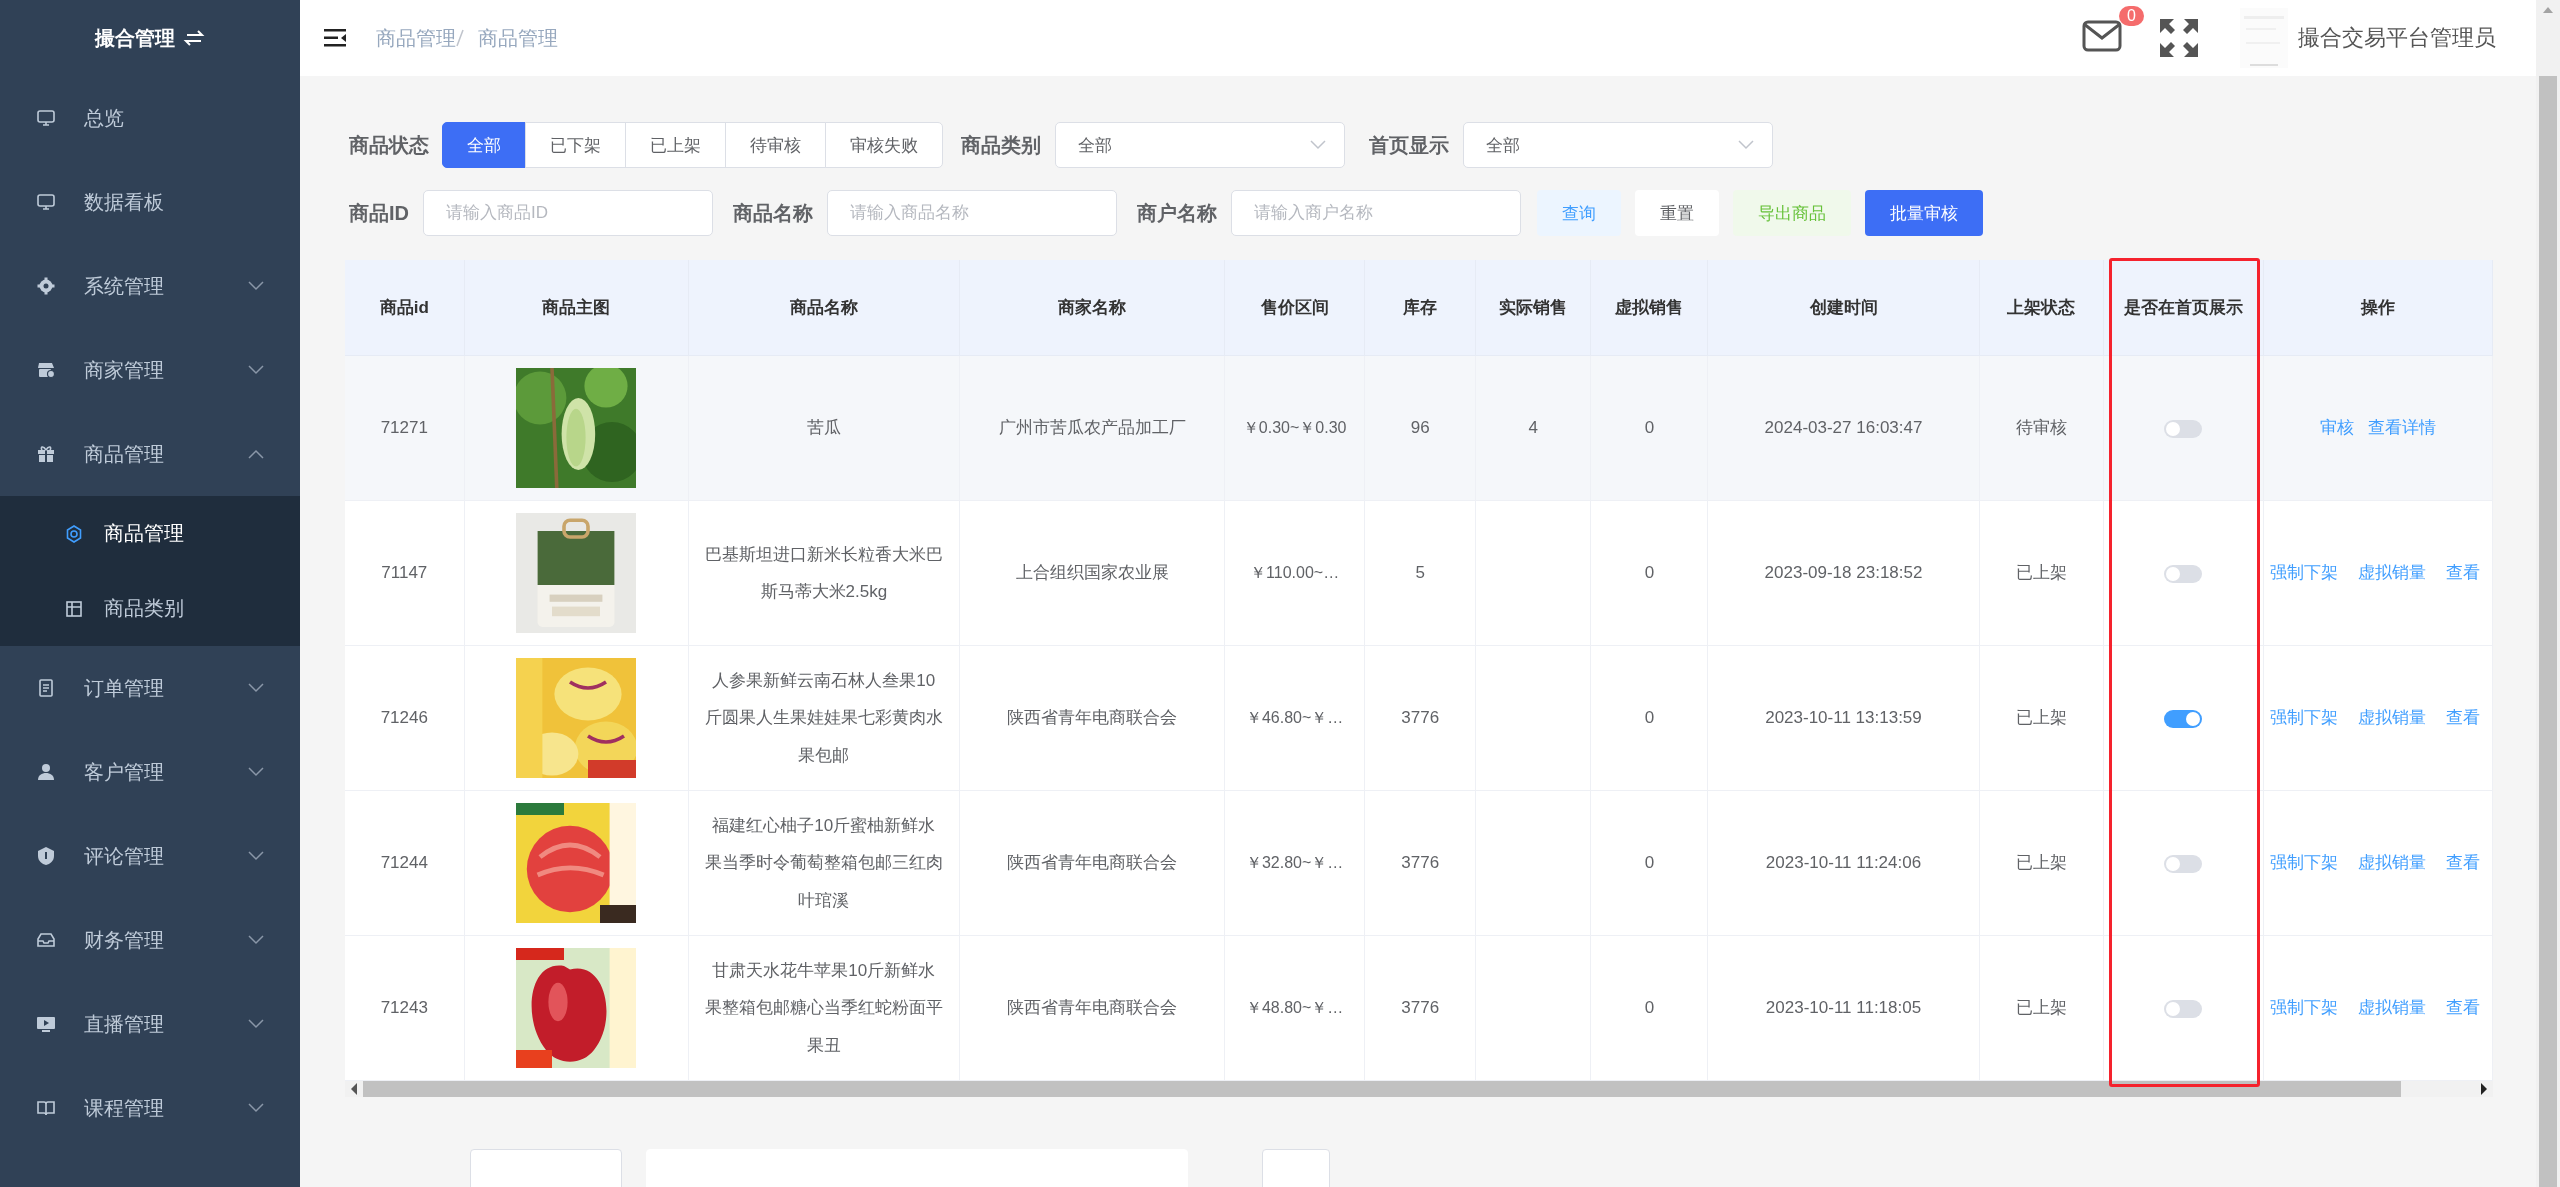 This screenshot has height=1187, width=2560. Describe the element at coordinates (46, 772) in the screenshot. I see `user-icon` at that location.